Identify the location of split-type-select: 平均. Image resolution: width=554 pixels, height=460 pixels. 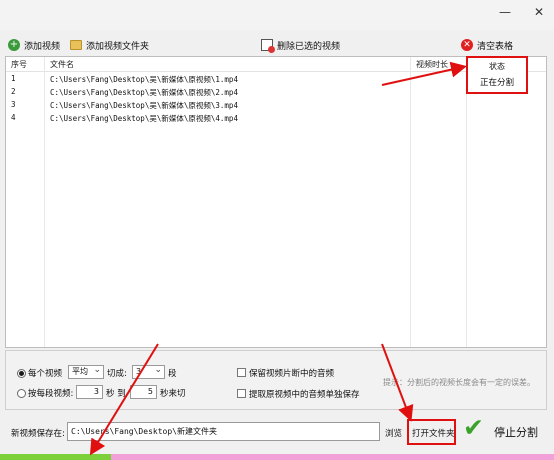
(86, 371).